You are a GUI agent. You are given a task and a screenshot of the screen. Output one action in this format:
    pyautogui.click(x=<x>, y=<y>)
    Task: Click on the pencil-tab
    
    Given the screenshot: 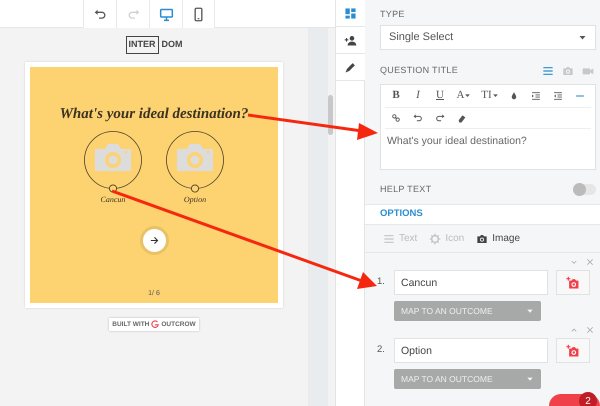 What is the action you would take?
    pyautogui.click(x=350, y=67)
    